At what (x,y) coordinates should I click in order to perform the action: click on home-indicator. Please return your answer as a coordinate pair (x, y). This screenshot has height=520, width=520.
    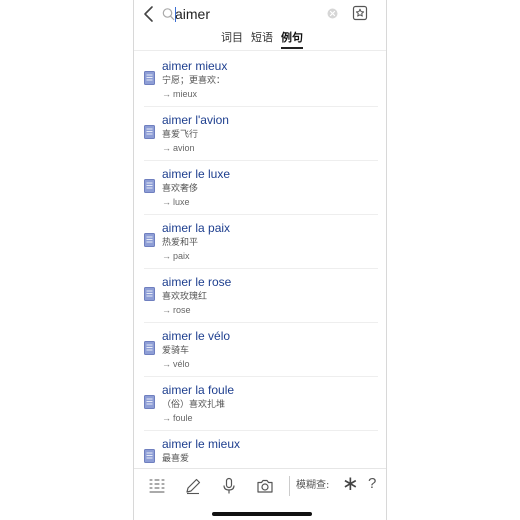
    Looking at the image, I should click on (262, 514).